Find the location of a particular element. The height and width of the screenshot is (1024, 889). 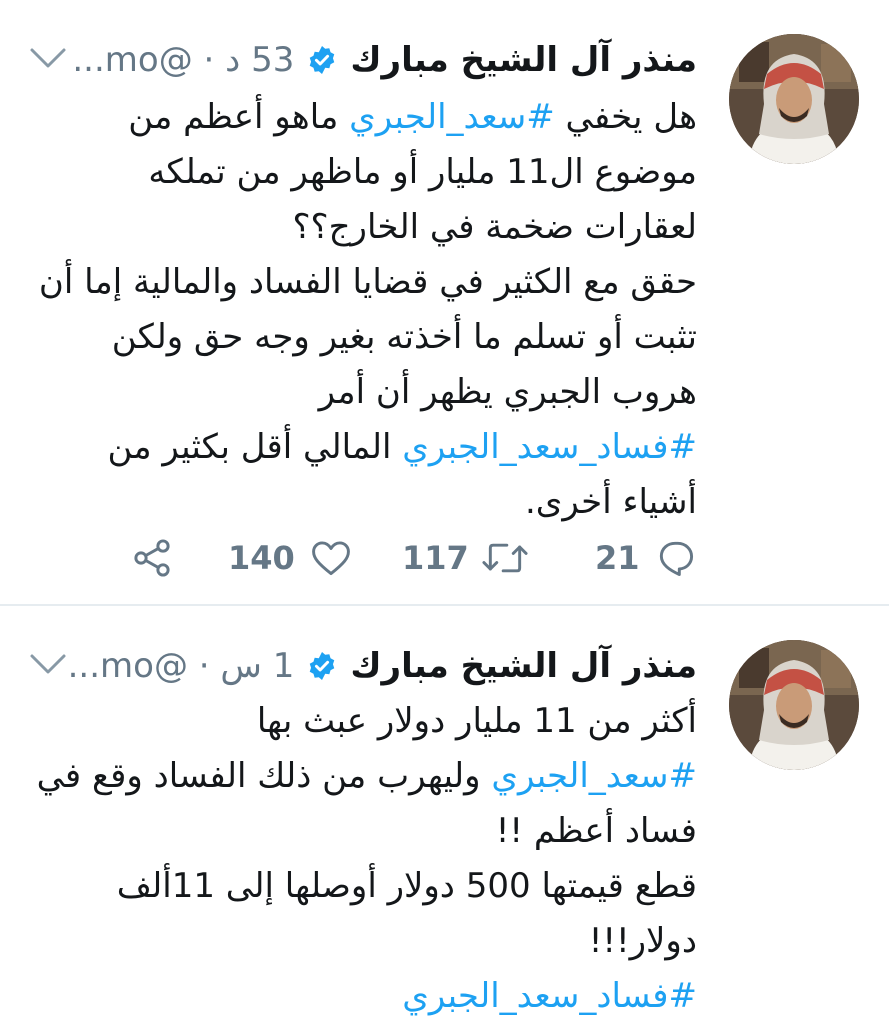

tweet-text-line: لعقارات ضخمة في الخارج؟؟ is located at coordinates (362, 227).